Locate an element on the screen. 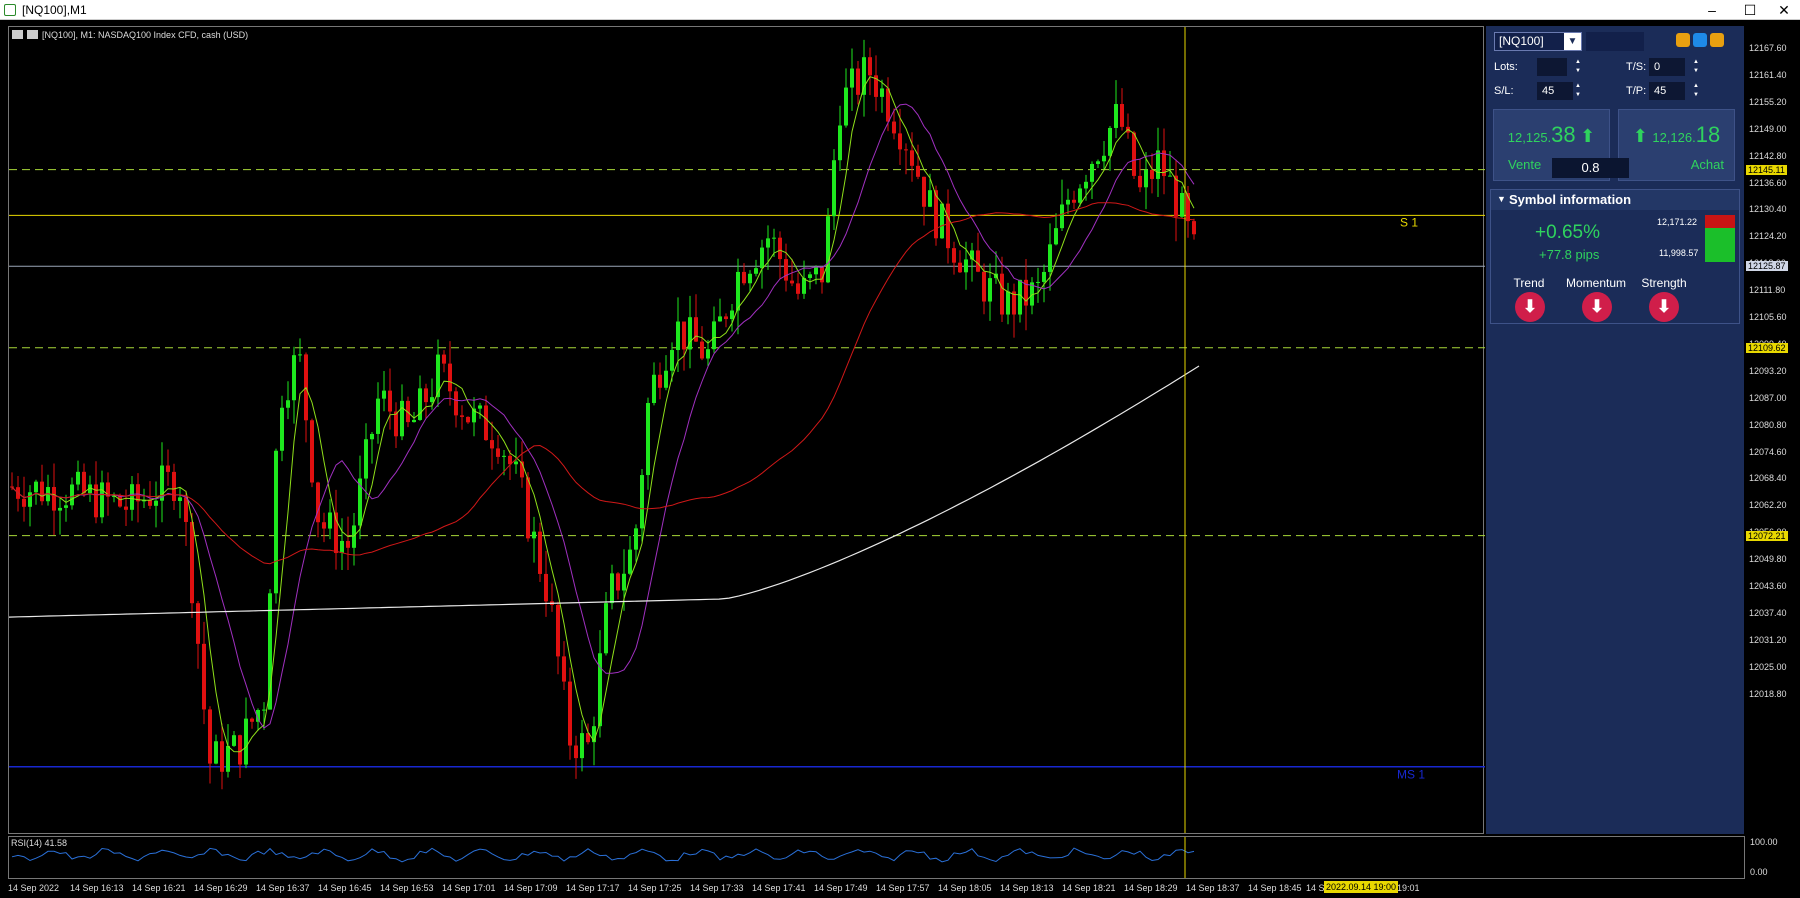 The height and width of the screenshot is (898, 1800). rsi-chart is located at coordinates (747, 857).